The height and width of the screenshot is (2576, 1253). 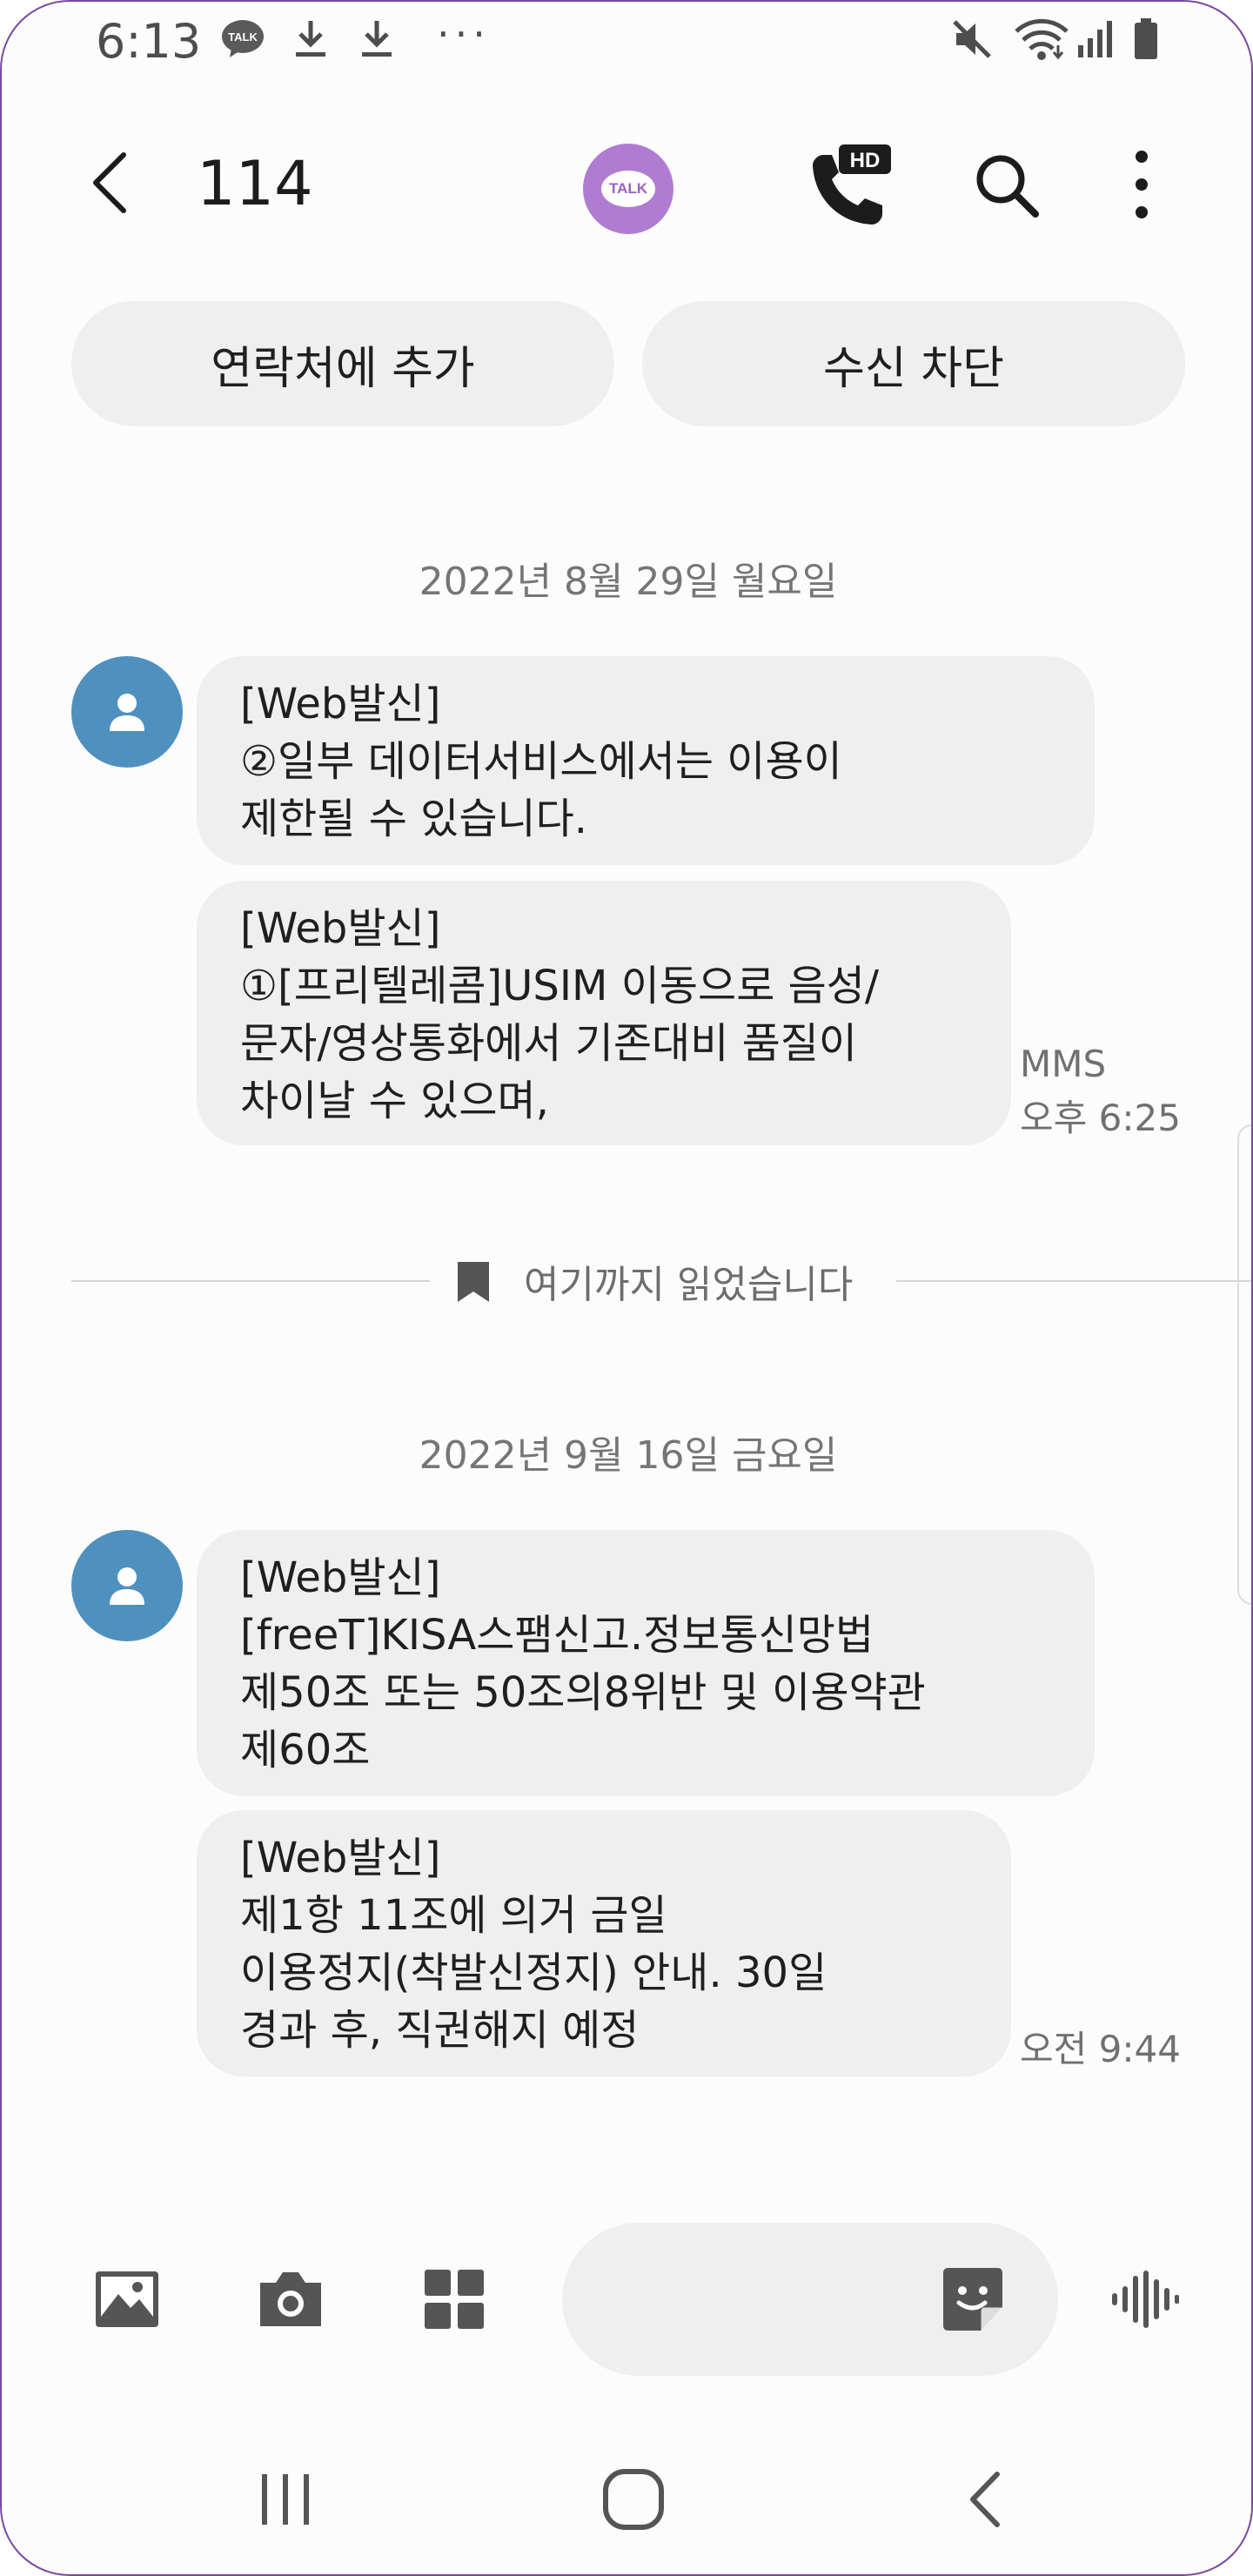 What do you see at coordinates (628, 1455) in the screenshot?
I see `date-separator: 2022년 9월 16일 금요일` at bounding box center [628, 1455].